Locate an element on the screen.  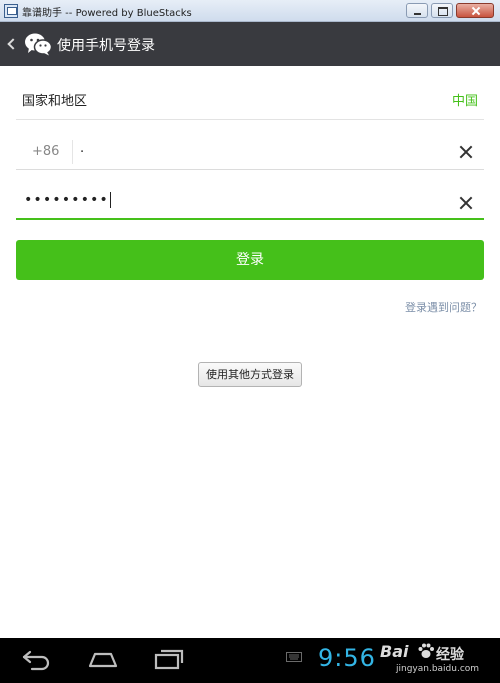
password-field: ••••••••• is located at coordinates (67, 200).